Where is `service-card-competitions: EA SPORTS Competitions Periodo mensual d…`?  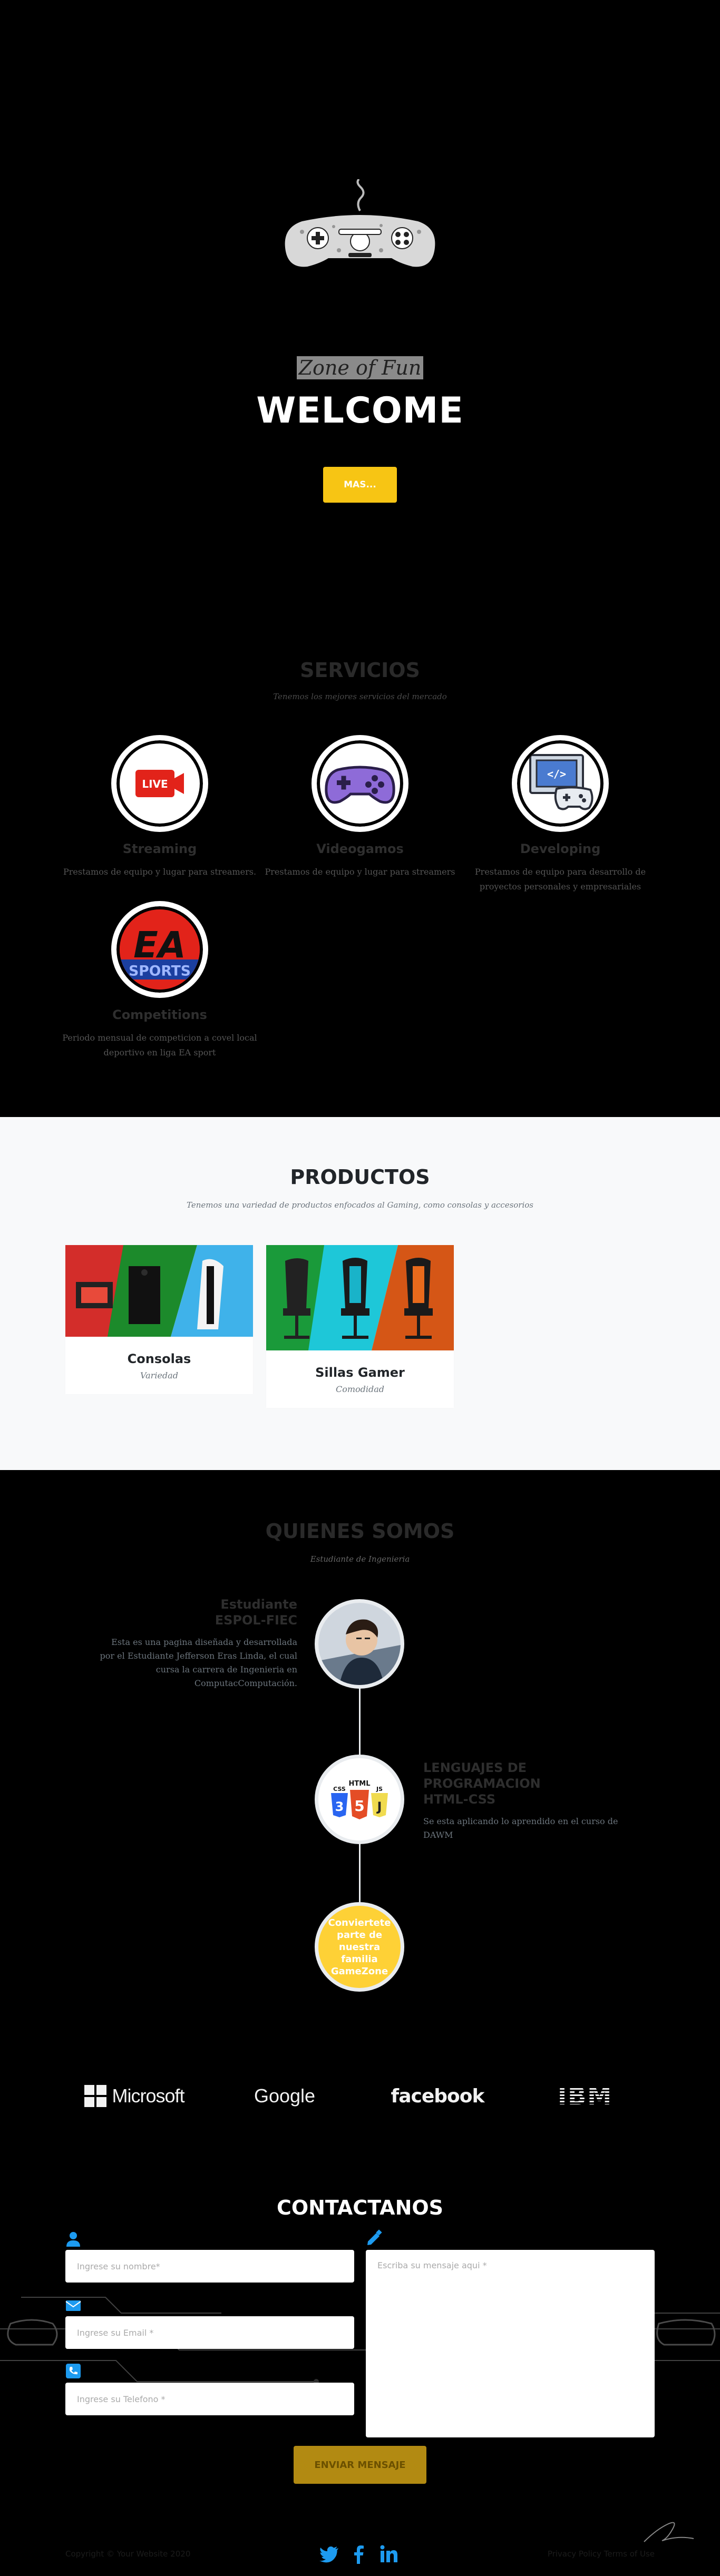
service-card-competitions: EA SPORTS Competitions Periodo mensual d… is located at coordinates (160, 980).